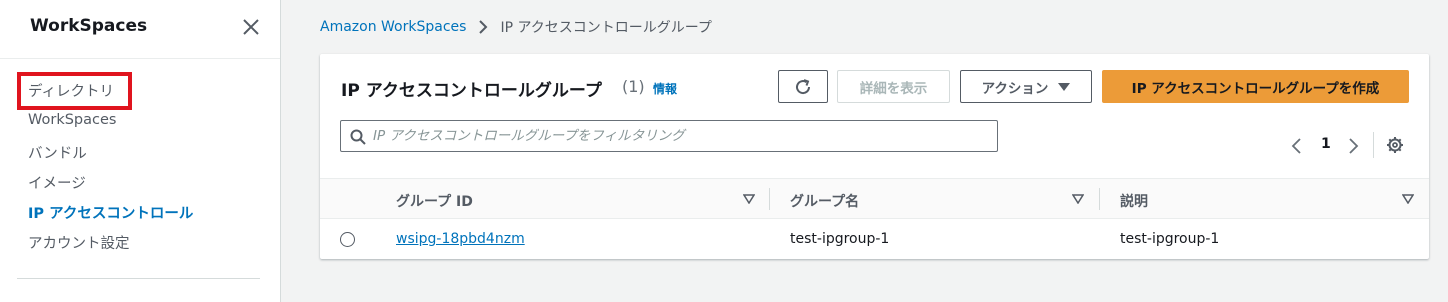 The width and height of the screenshot is (1448, 302). What do you see at coordinates (79, 242) in the screenshot?
I see `sidebar-item-account-settings: アカウント設定` at bounding box center [79, 242].